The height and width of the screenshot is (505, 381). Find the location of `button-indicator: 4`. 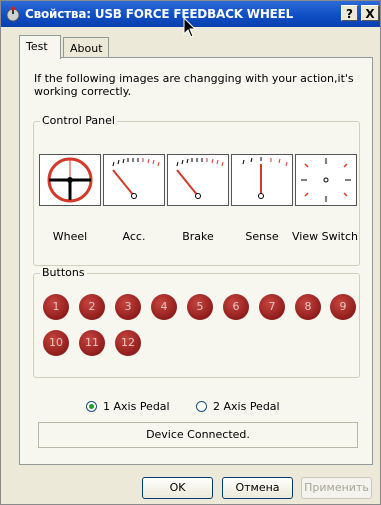

button-indicator: 4 is located at coordinates (164, 307).